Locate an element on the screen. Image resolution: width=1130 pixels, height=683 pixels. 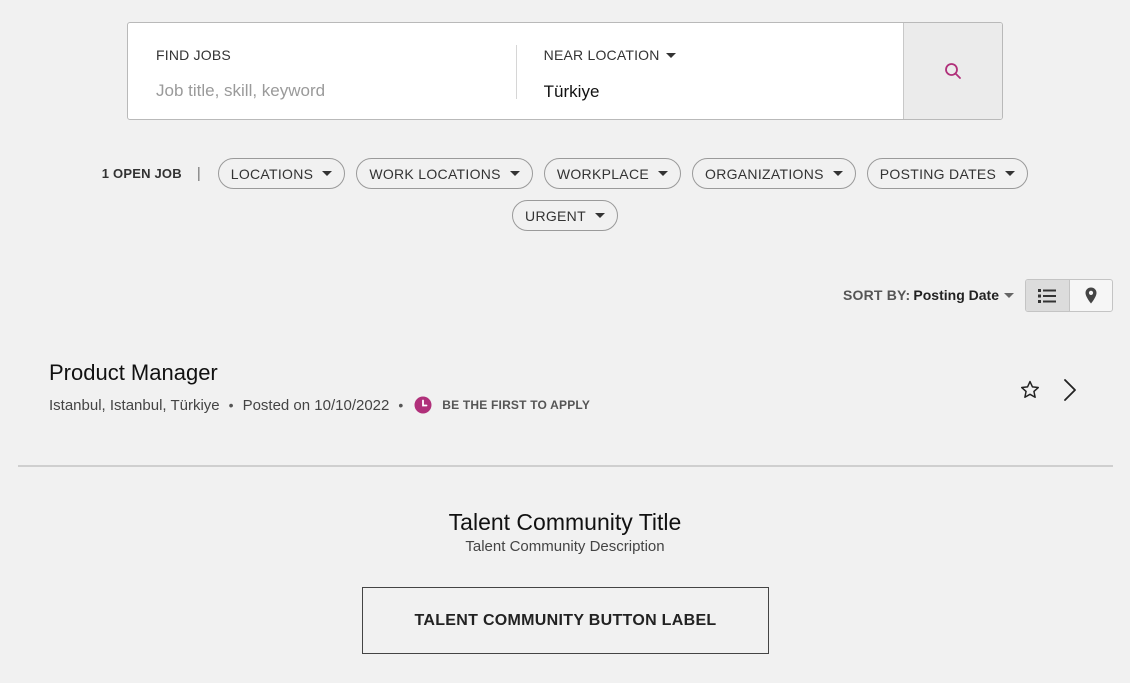
near-location-field: NEAR LOCATION Türkiye is located at coordinates (709, 71).